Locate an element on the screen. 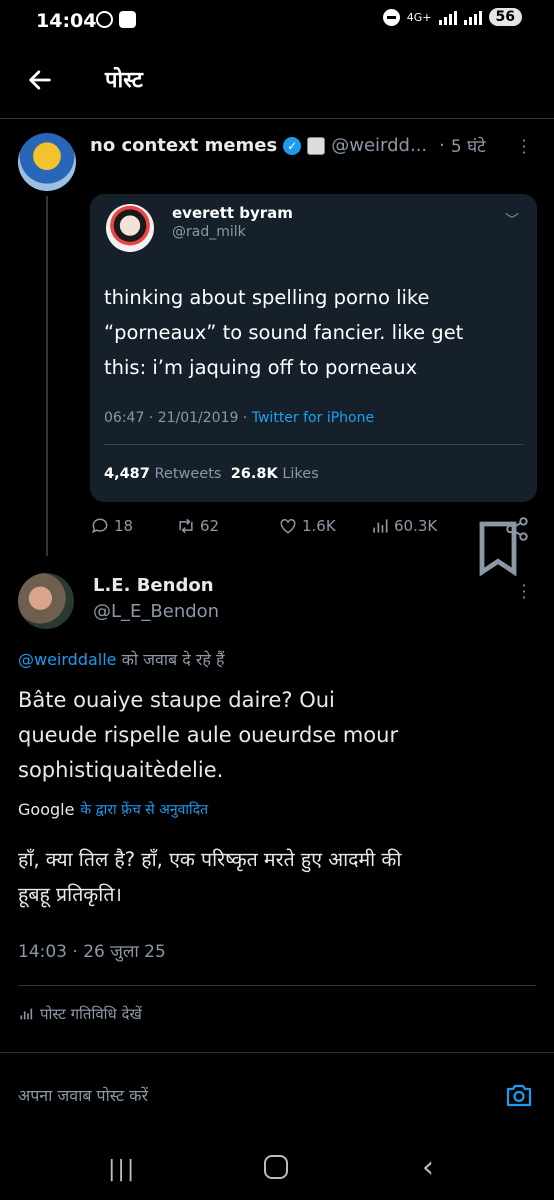 Image resolution: width=554 pixels, height=1200 pixels. reply-count: 18 is located at coordinates (124, 526).